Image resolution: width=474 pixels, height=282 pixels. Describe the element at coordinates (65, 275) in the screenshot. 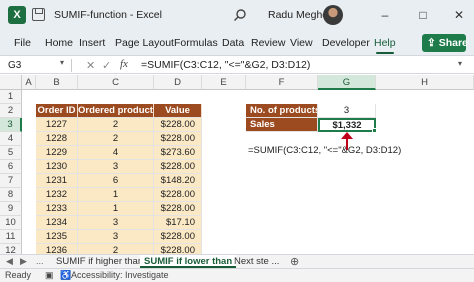

I see `accessibility-icon: ♿` at that location.